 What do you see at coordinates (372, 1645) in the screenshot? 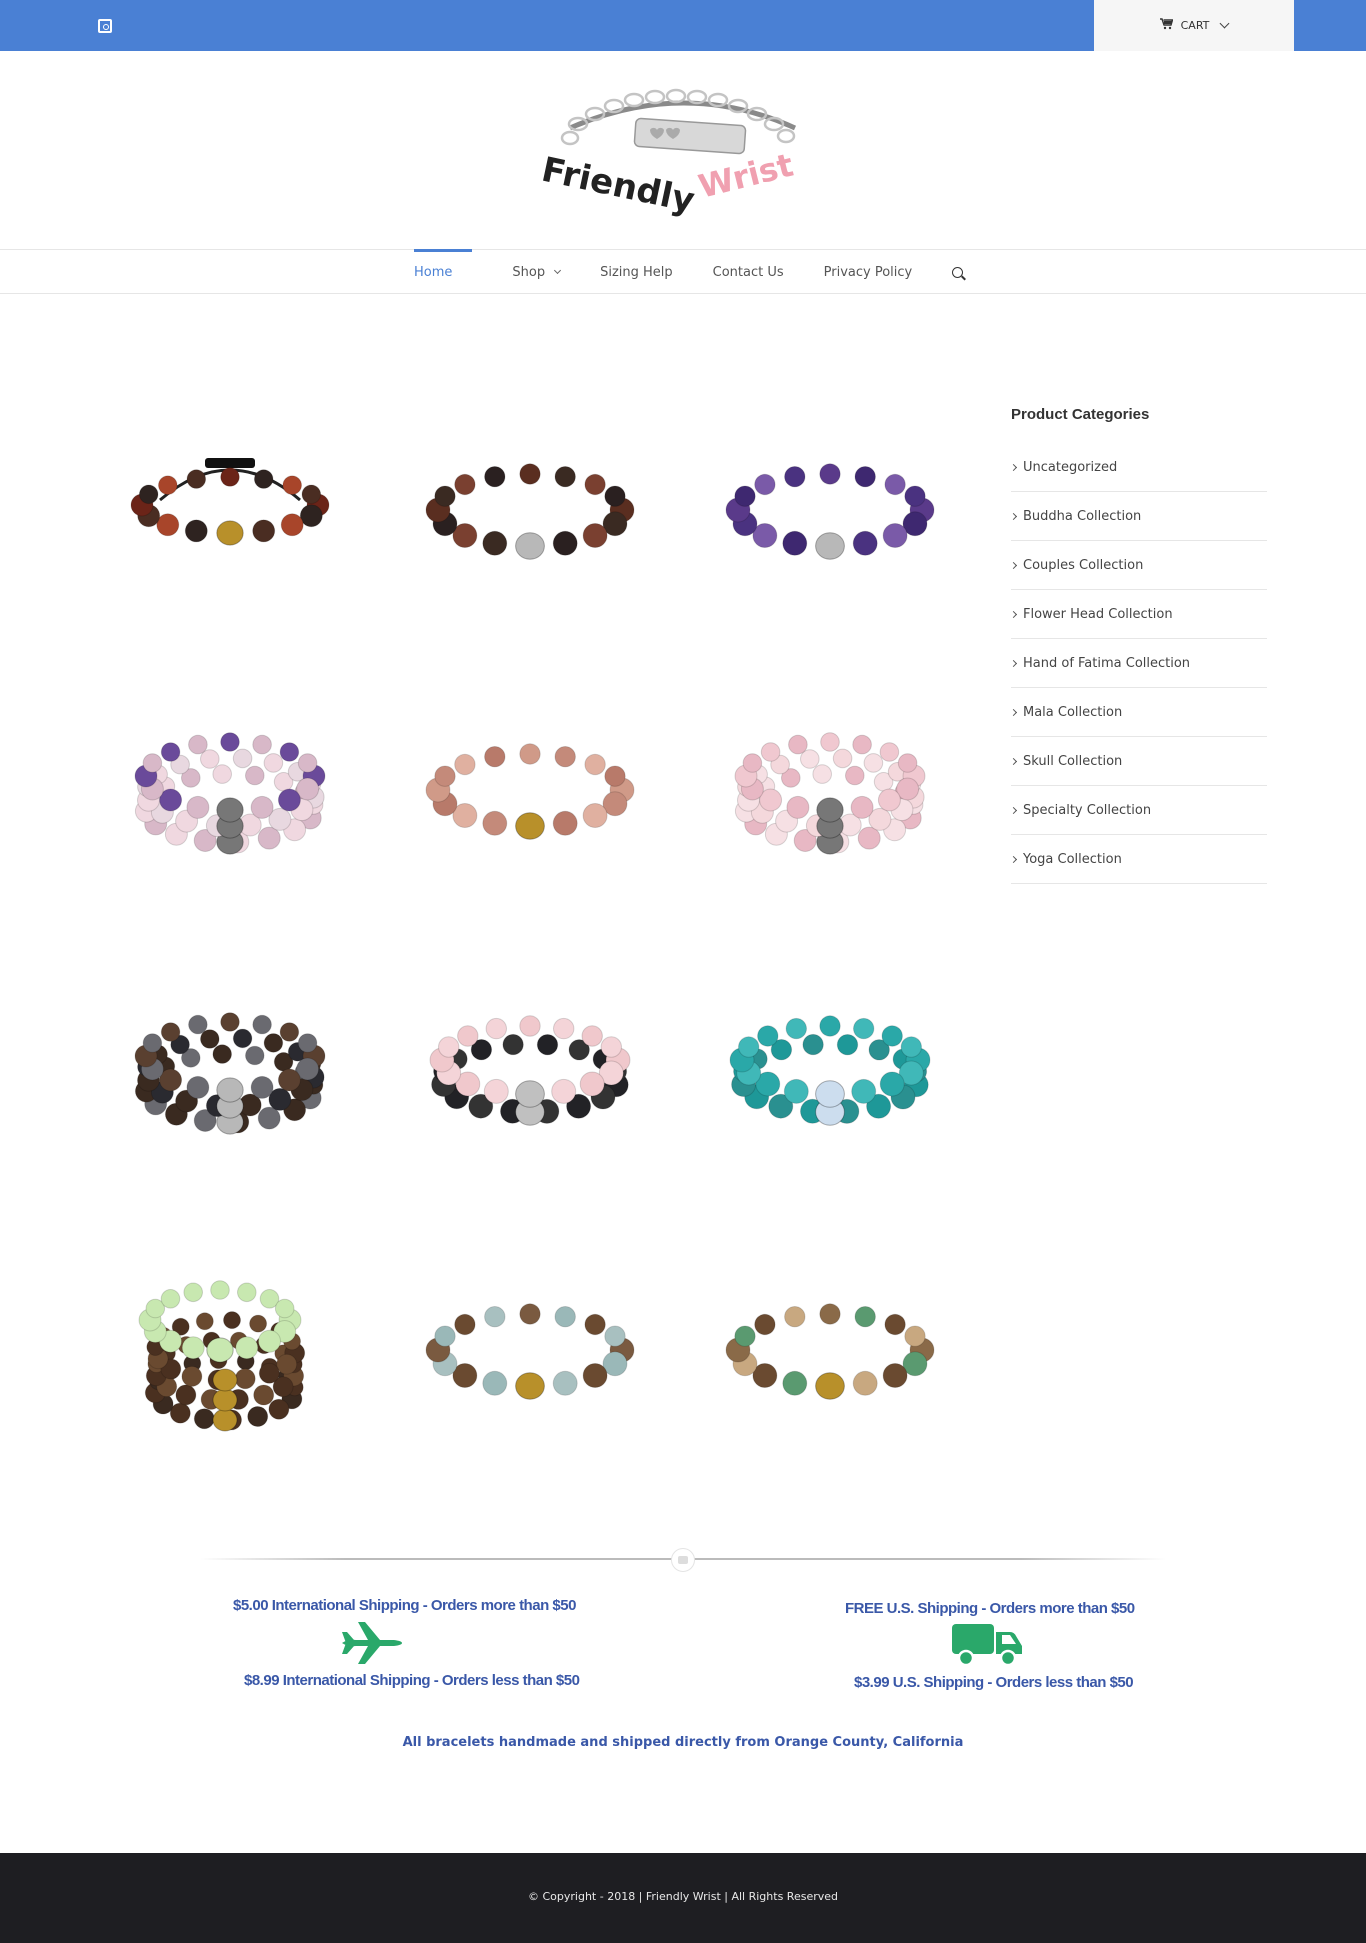
I see `airplane-icon` at bounding box center [372, 1645].